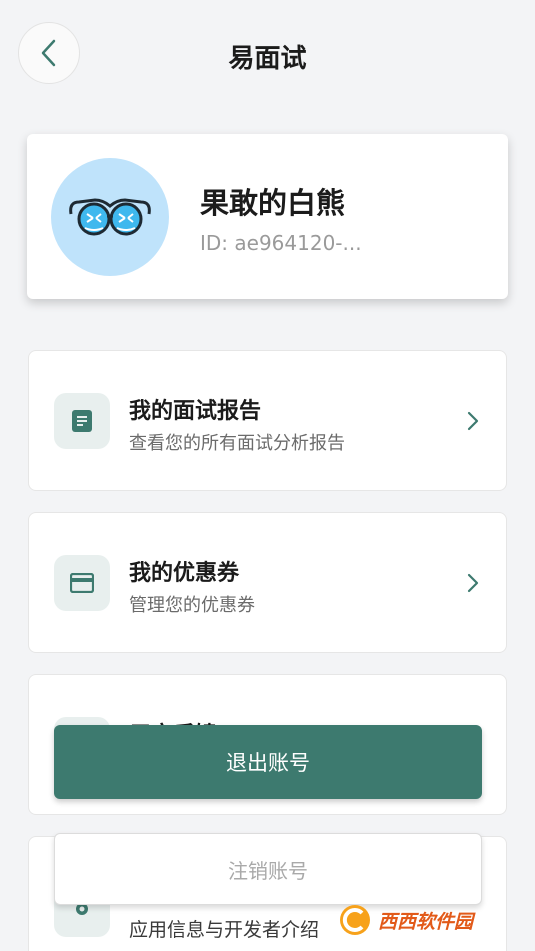  I want to click on page-title: 易面试, so click(267, 59).